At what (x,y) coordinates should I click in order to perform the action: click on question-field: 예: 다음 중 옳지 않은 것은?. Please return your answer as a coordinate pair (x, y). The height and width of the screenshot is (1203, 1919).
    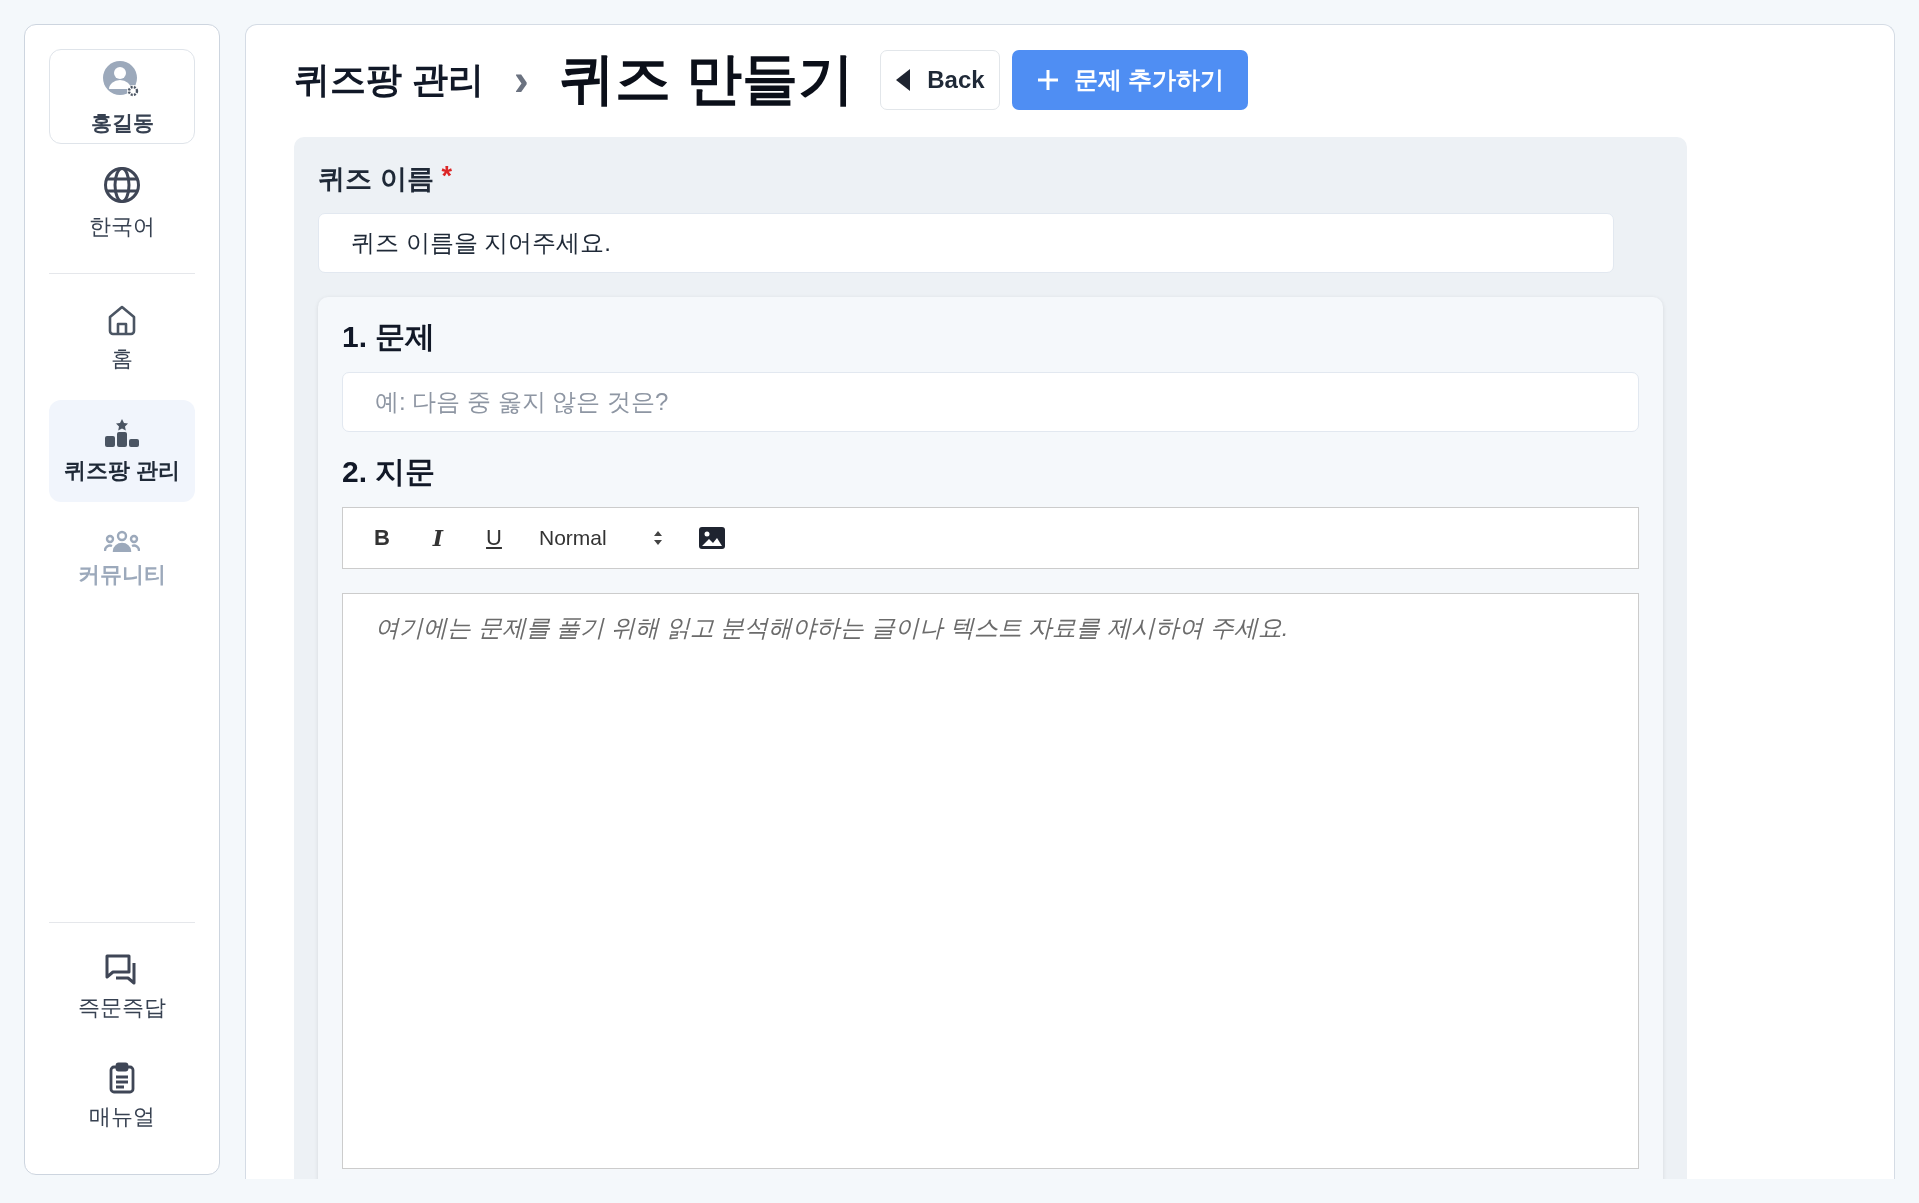
    Looking at the image, I should click on (990, 402).